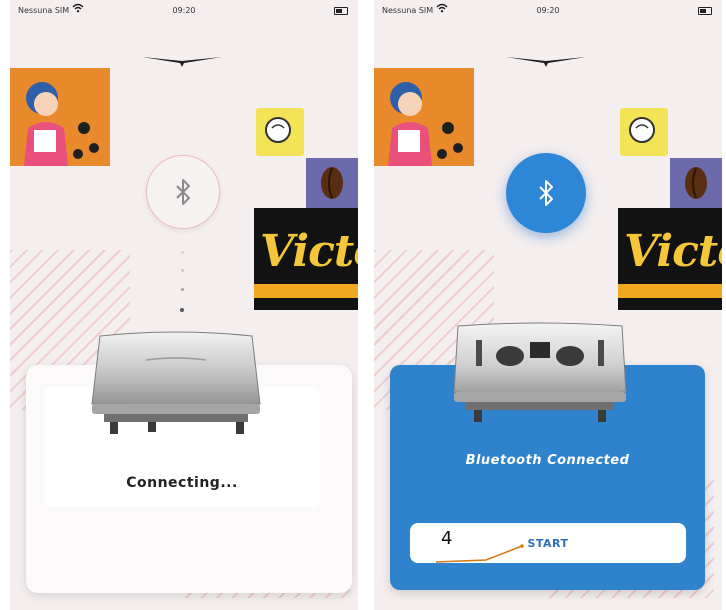 Image resolution: width=726 pixels, height=610 pixels. I want to click on connected-message: Bluetooth Connected, so click(547, 460).